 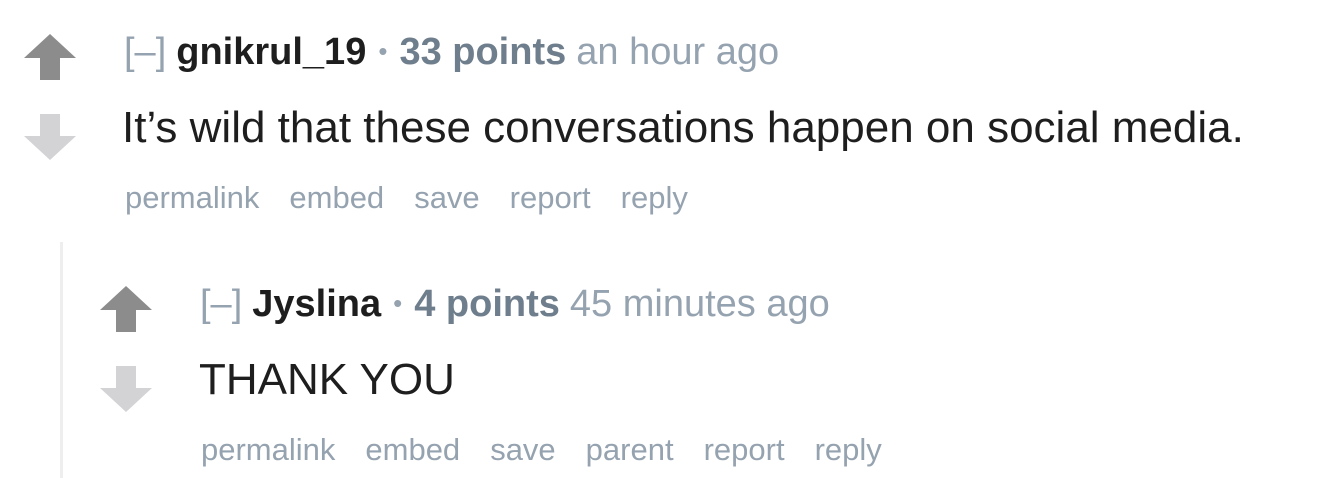 What do you see at coordinates (487, 304) in the screenshot?
I see `comment-score: 4 points` at bounding box center [487, 304].